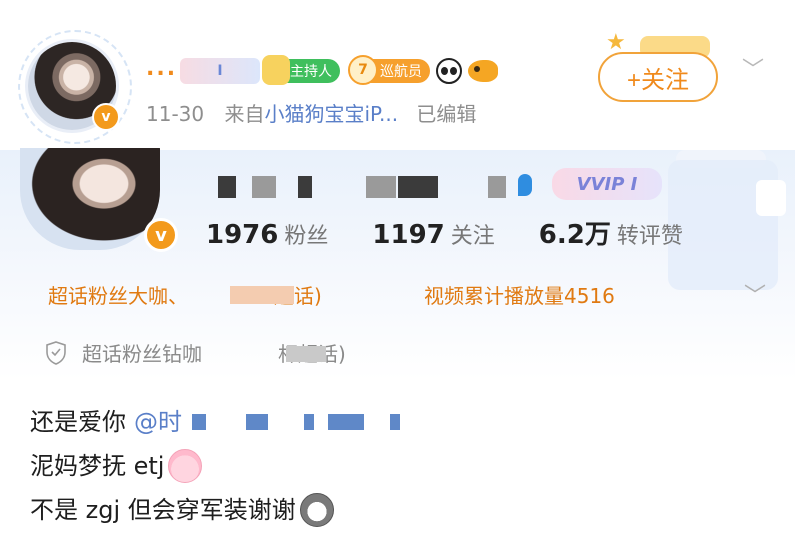 This screenshot has height=557, width=795. I want to click on card-verified-icon: v, so click(161, 235).